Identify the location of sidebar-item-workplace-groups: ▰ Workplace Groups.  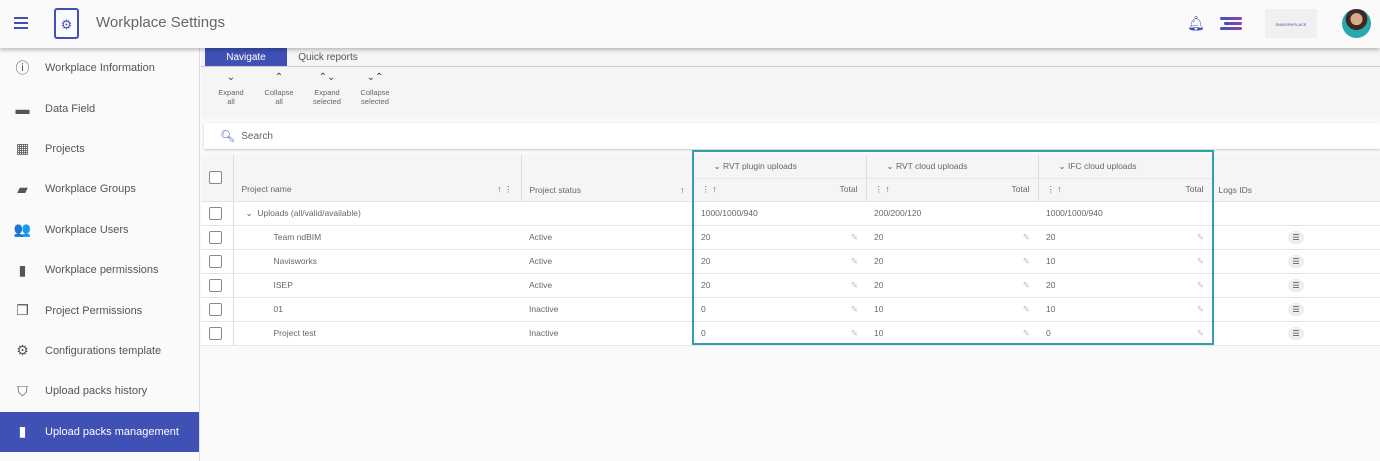
(99, 189).